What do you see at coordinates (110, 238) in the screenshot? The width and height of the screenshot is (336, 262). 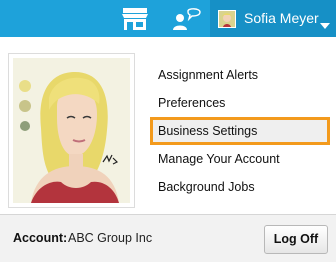 I see `account-value: ABC Group Inc` at bounding box center [110, 238].